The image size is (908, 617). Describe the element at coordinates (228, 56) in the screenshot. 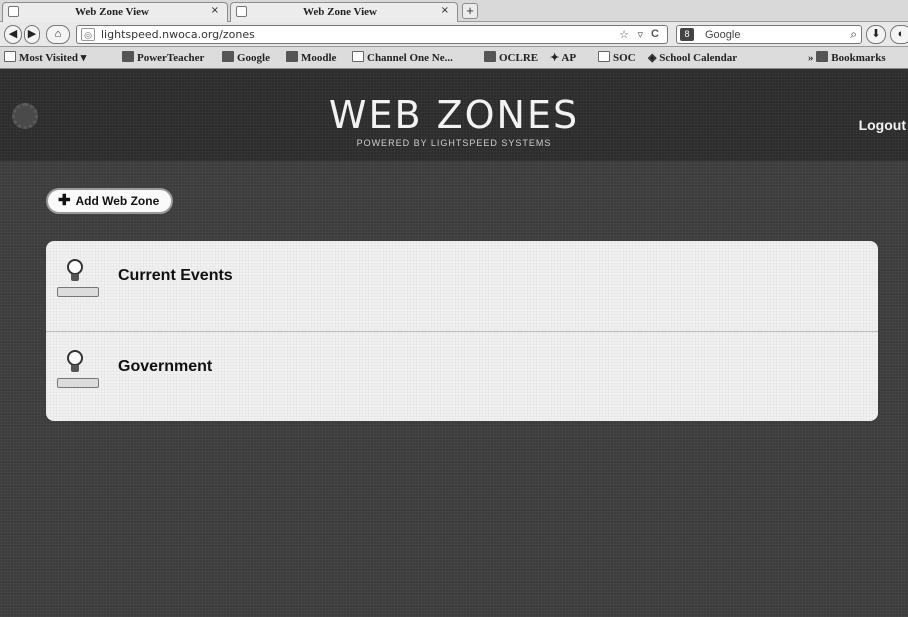

I see `google-icon` at that location.